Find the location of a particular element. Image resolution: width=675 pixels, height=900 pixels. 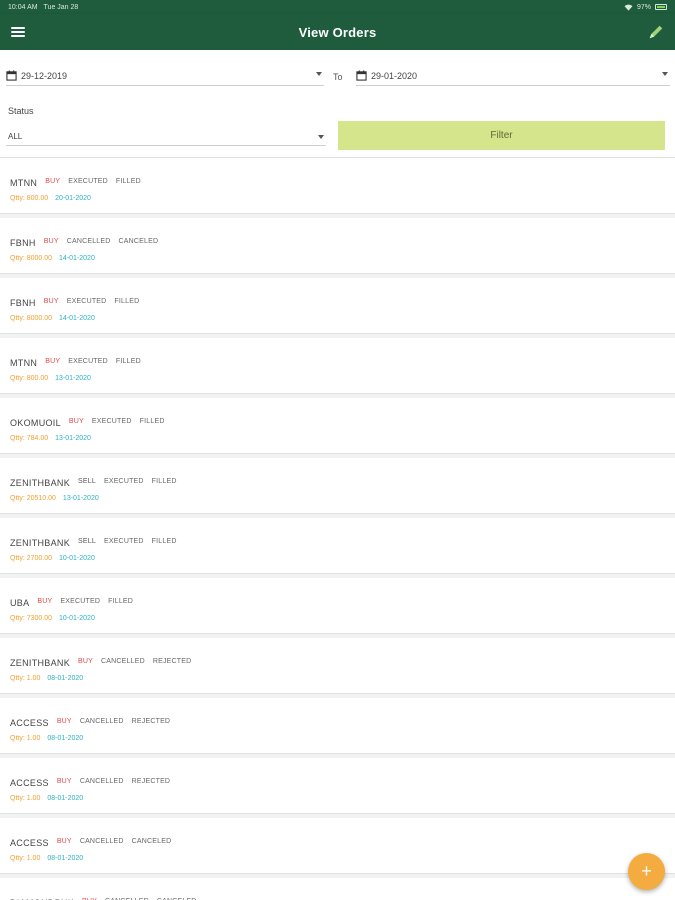

plus-icon: + is located at coordinates (646, 871).